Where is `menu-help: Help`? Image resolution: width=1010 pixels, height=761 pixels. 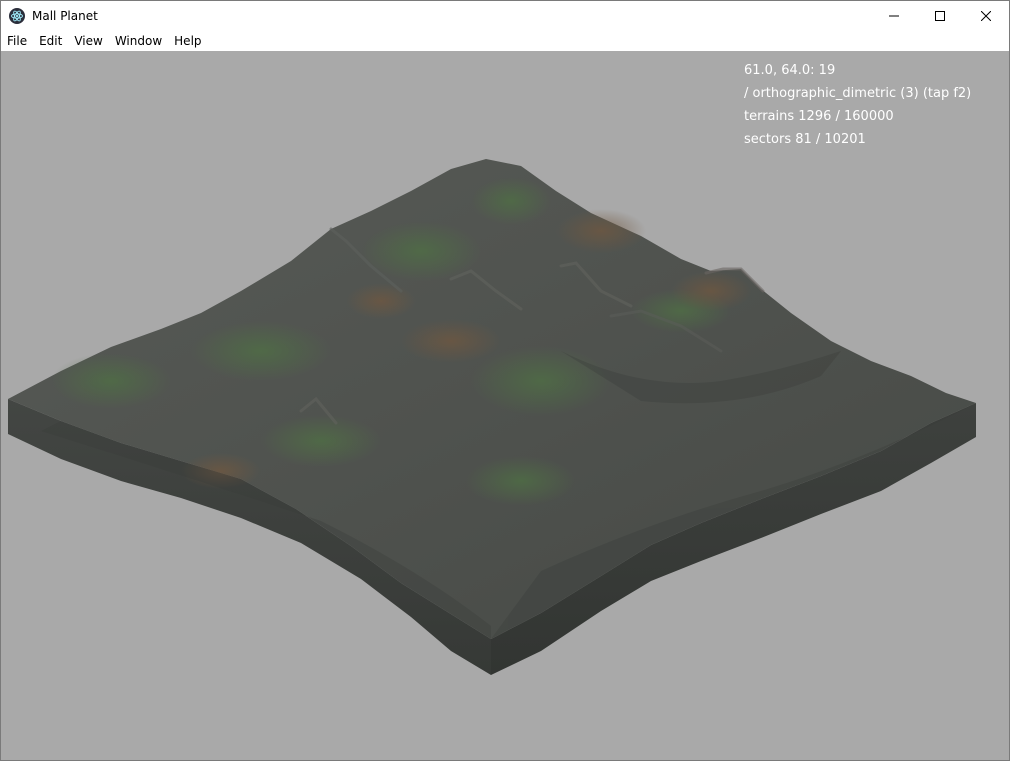
menu-help: Help is located at coordinates (187, 41).